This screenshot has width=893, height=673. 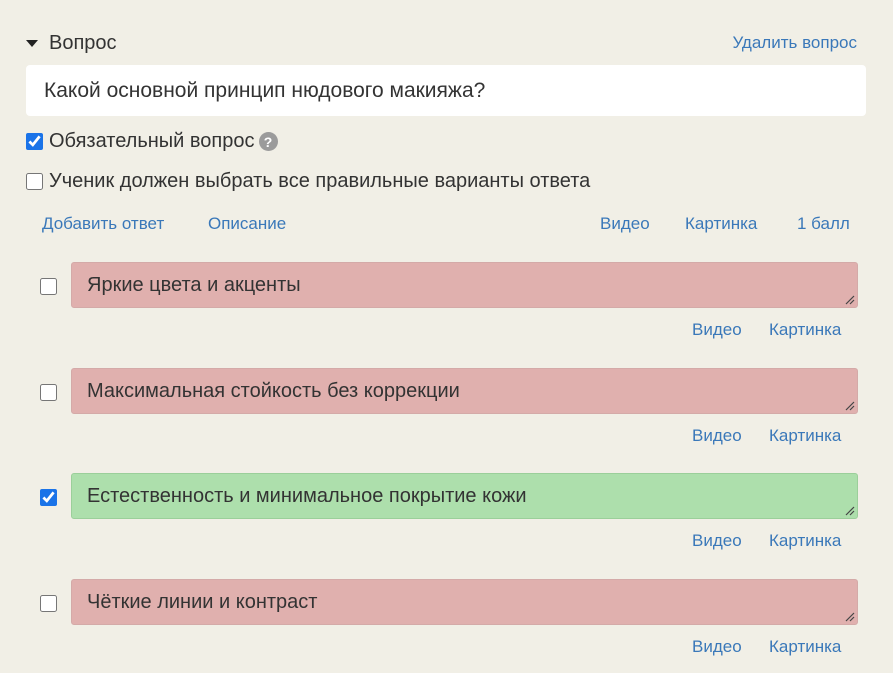 I want to click on required-checkbox, so click(x=34, y=141).